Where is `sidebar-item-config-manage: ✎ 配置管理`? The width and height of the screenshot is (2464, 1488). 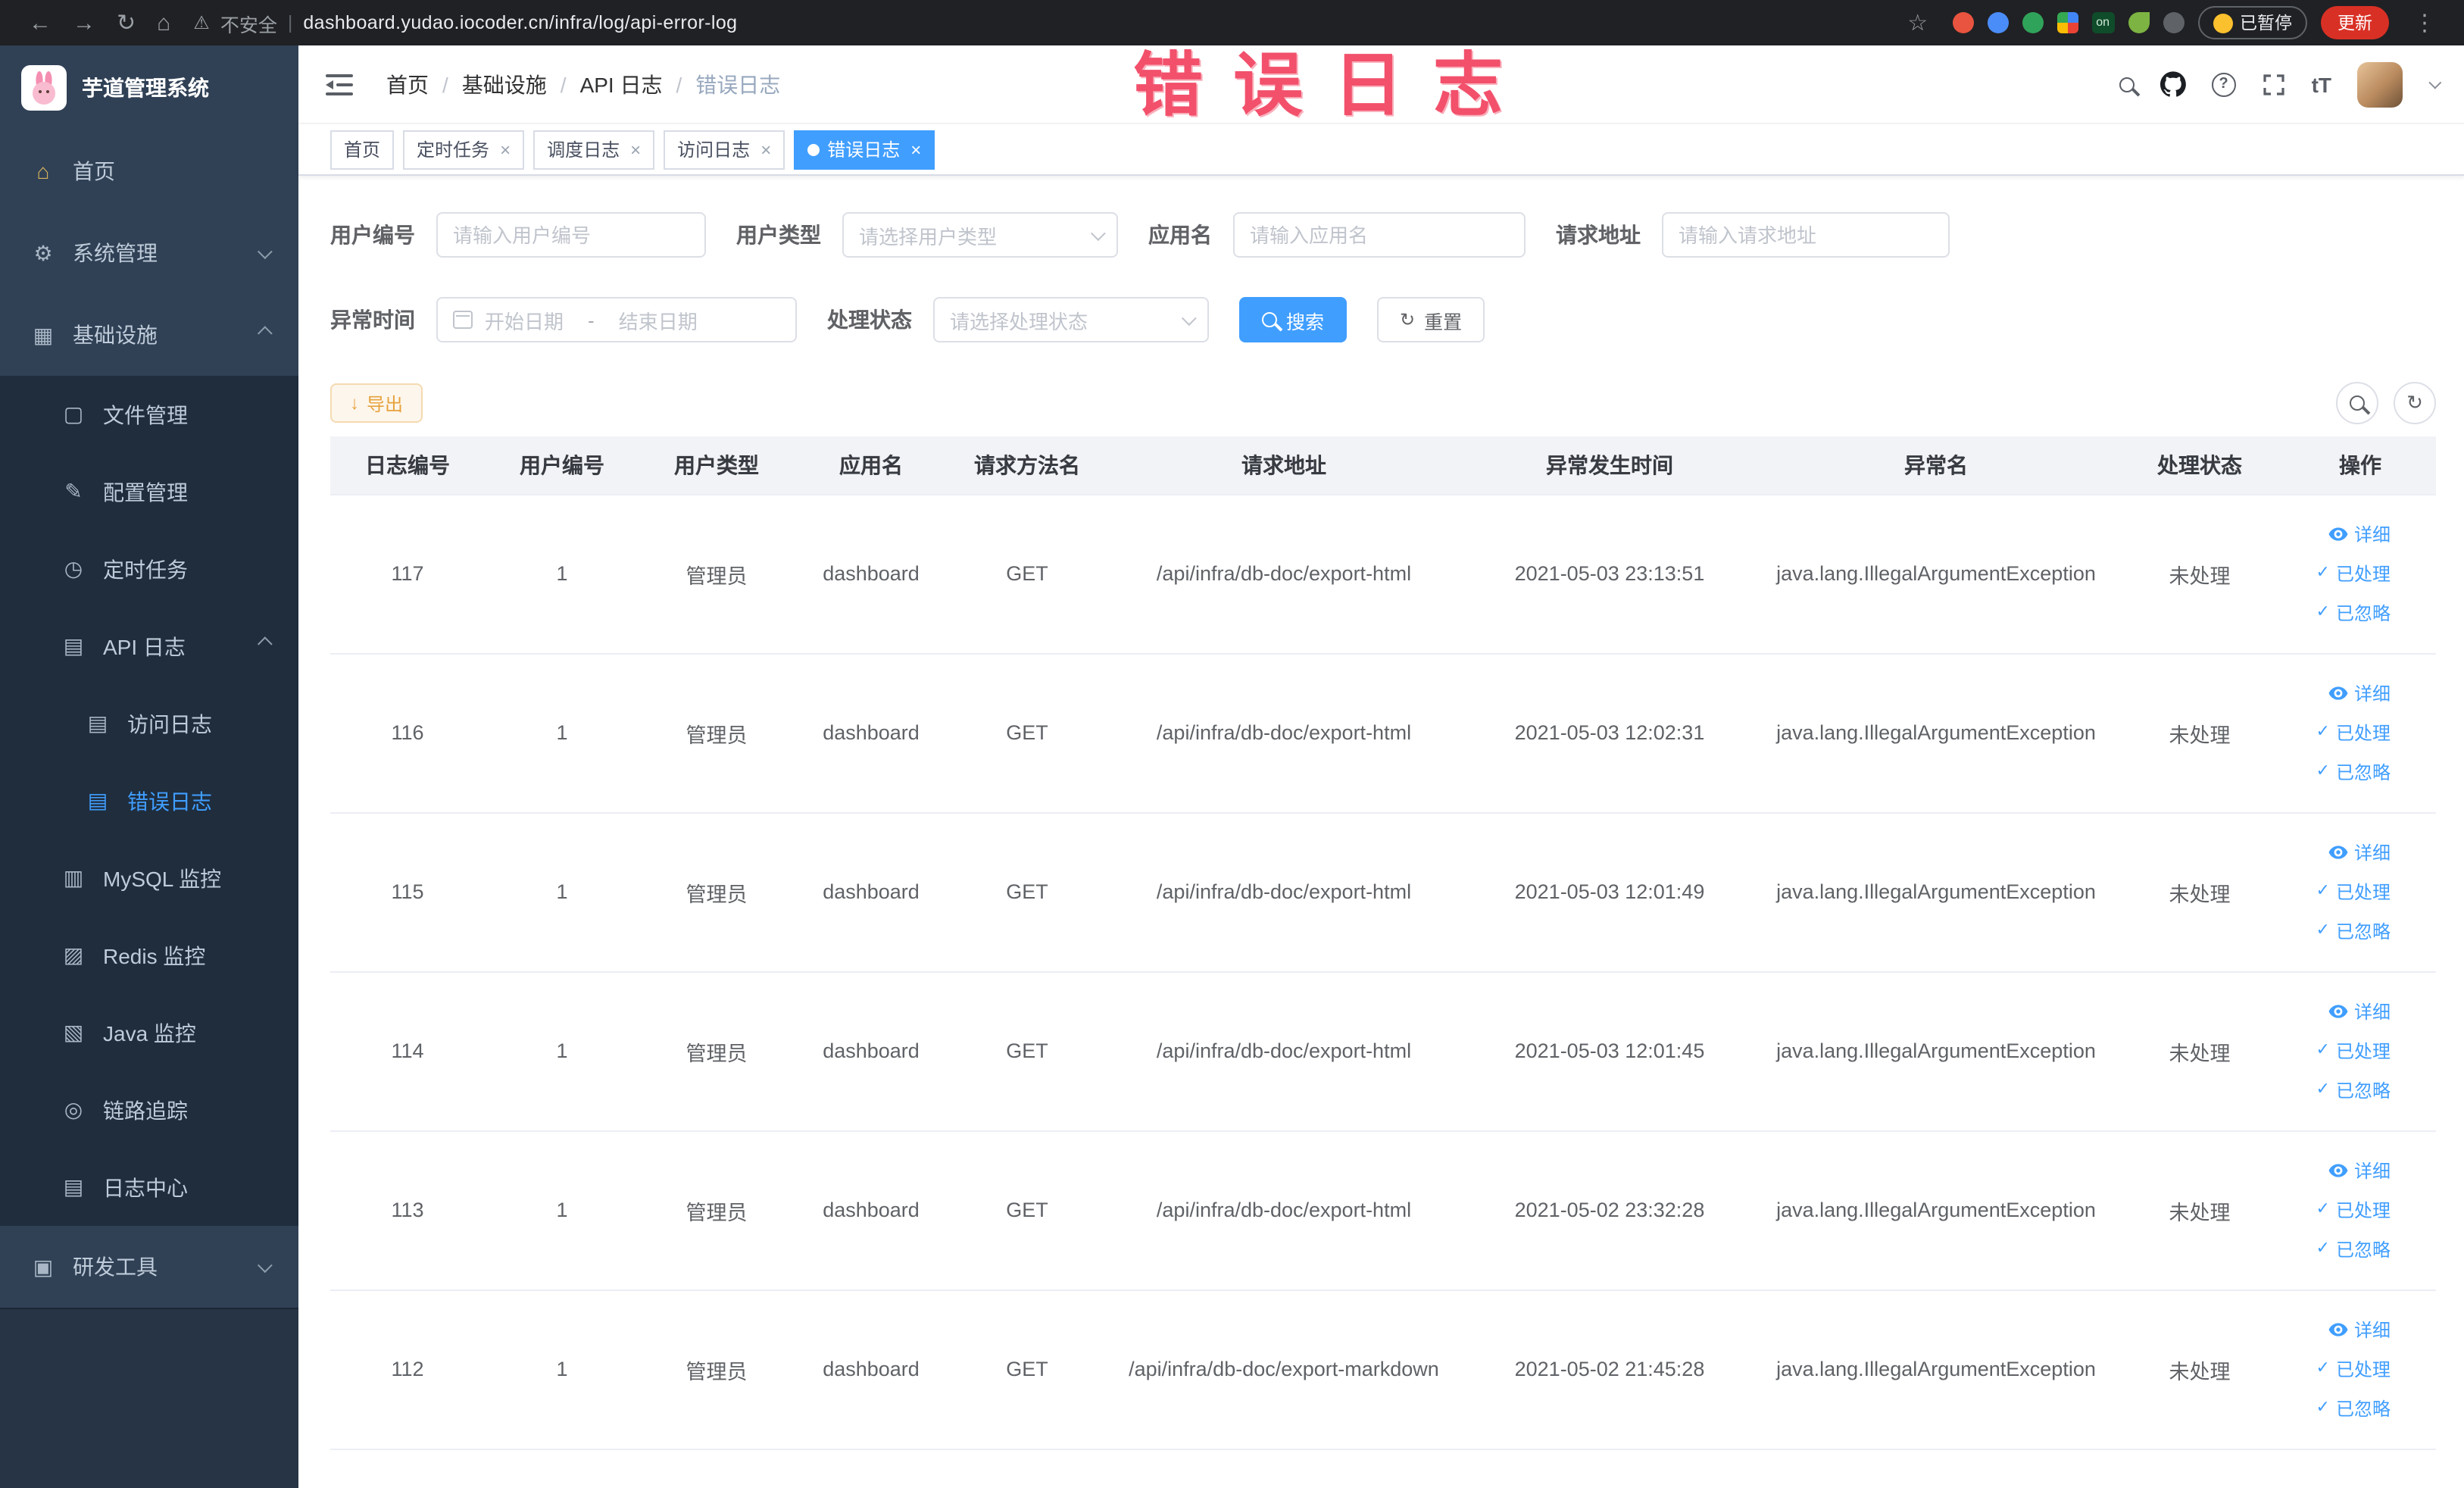
sidebar-item-config-manage: ✎ 配置管理 is located at coordinates (149, 492).